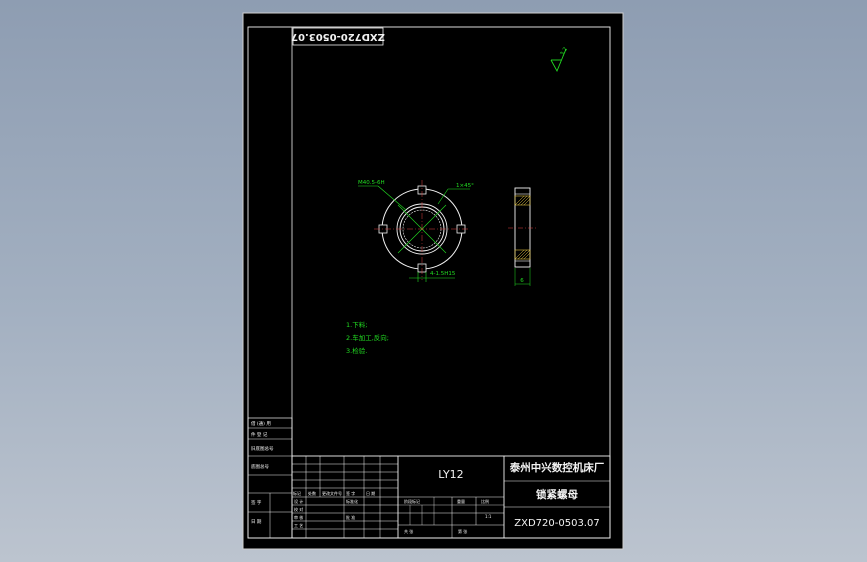  Describe the element at coordinates (312, 493) in the screenshot. I see `cell-count: 处数` at that location.